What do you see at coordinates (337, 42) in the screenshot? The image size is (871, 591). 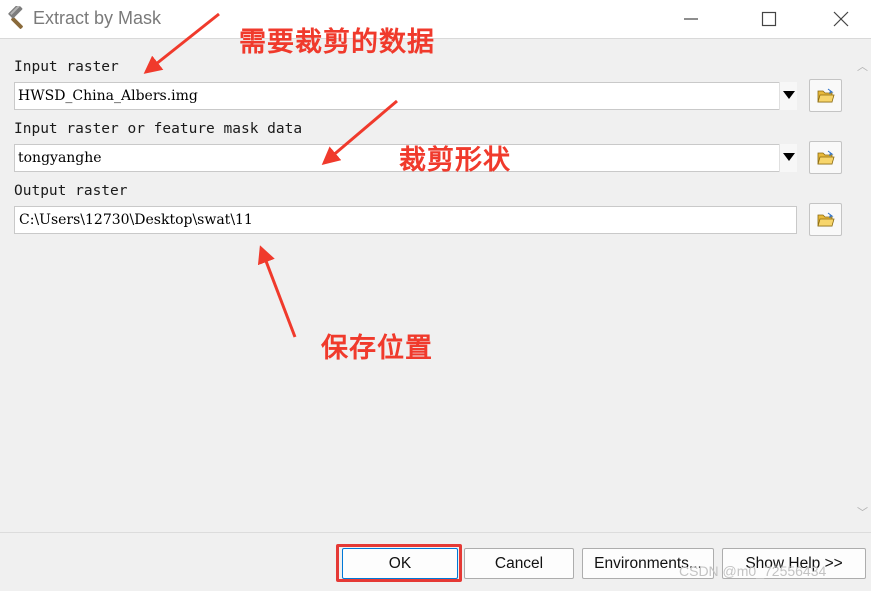 I see `annotation-data-to-clip: 需要裁剪的数据` at bounding box center [337, 42].